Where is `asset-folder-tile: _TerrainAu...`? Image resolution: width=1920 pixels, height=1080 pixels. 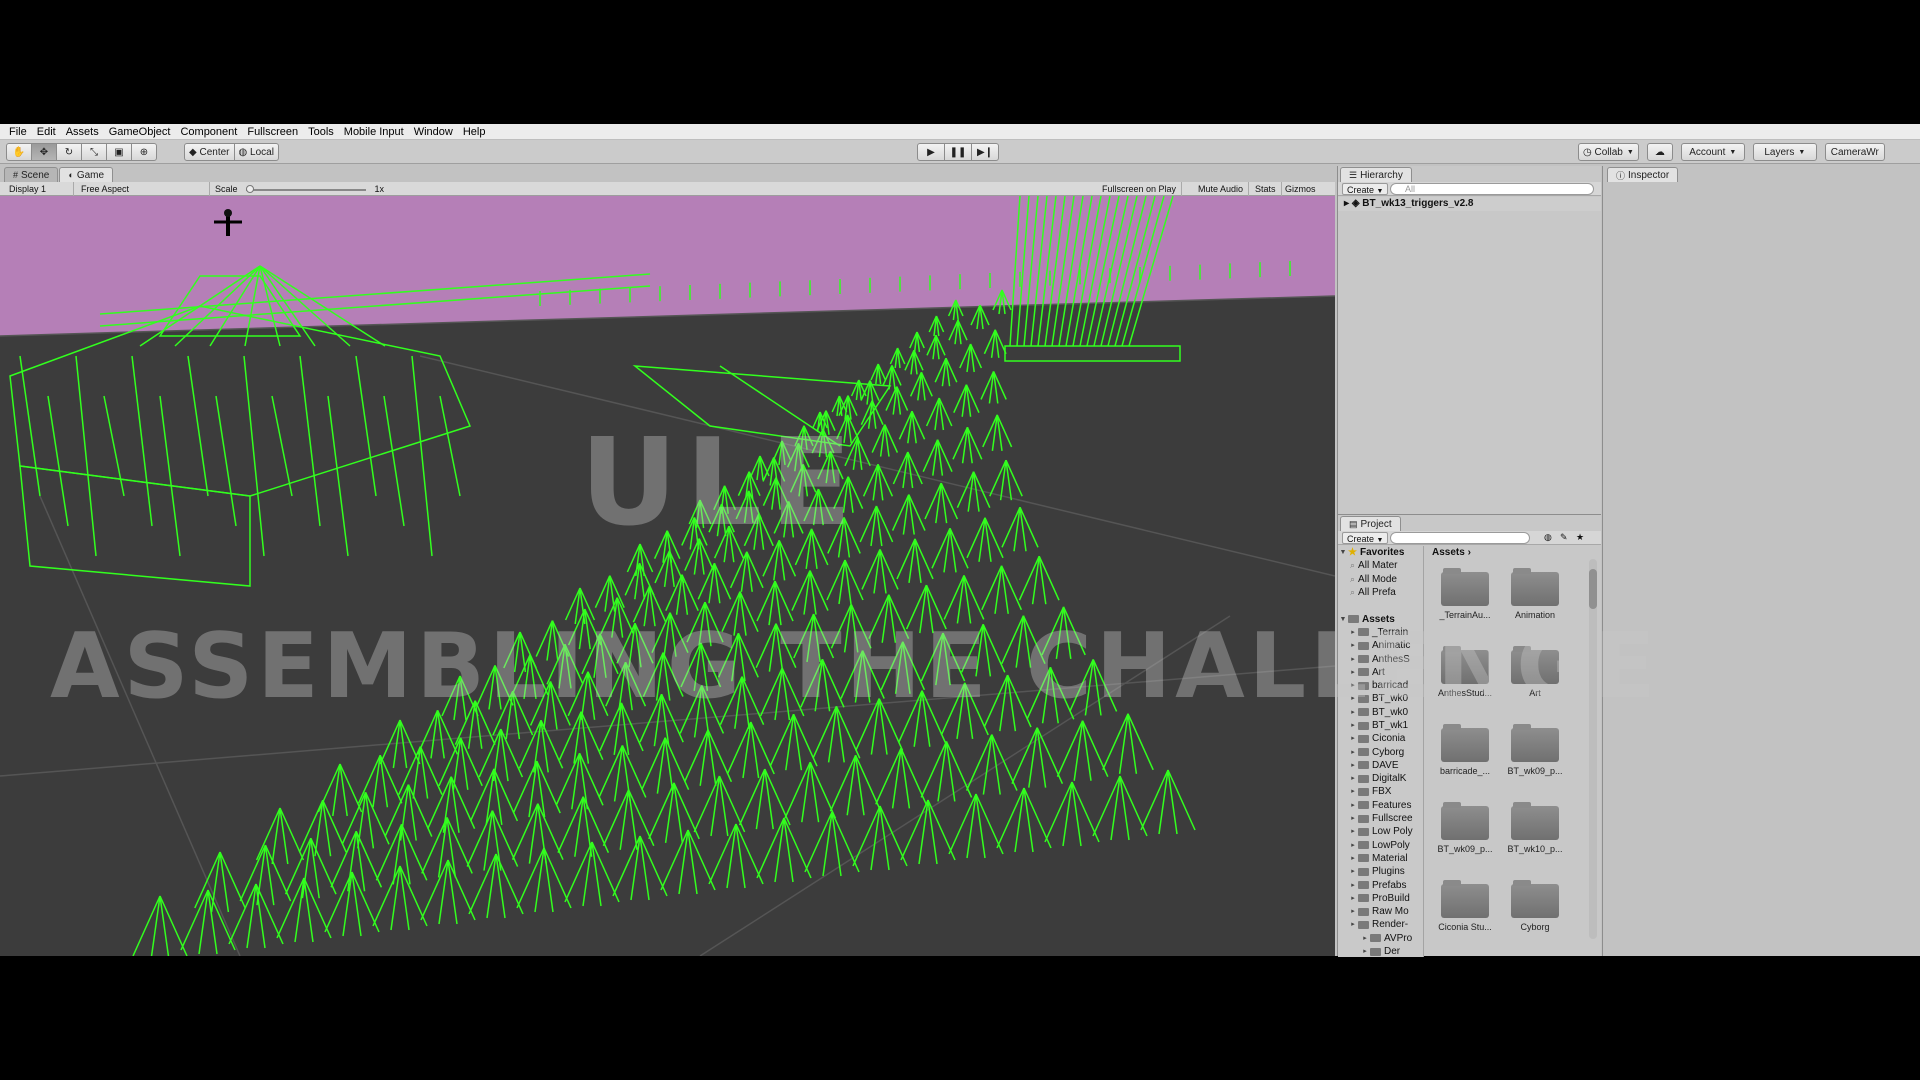
asset-folder-tile: _TerrainAu... is located at coordinates (1465, 594).